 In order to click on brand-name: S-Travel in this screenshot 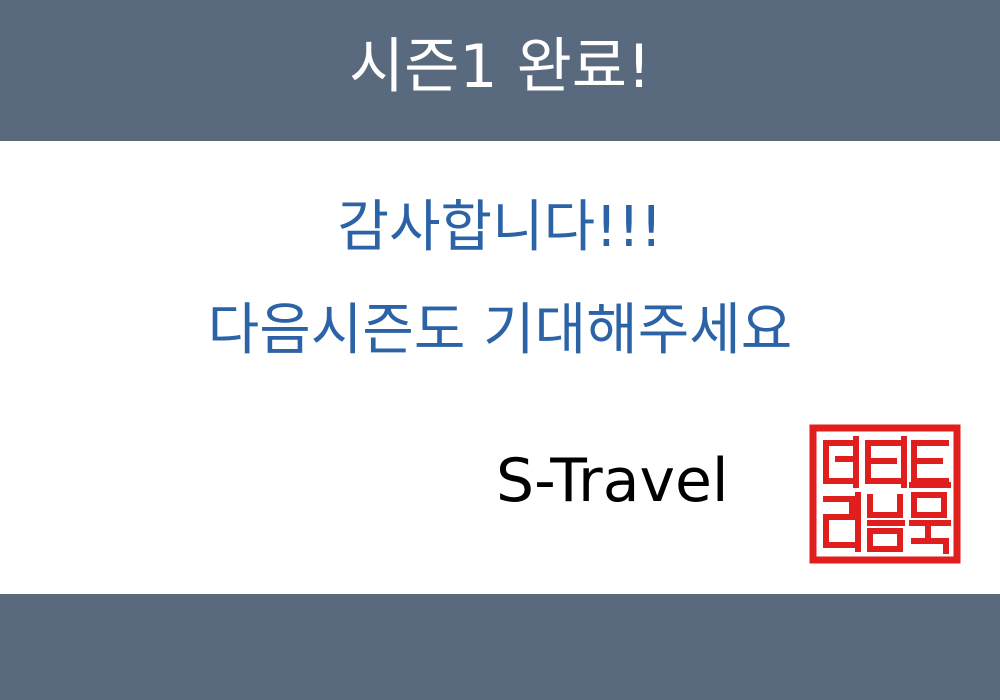, I will do `click(612, 481)`.